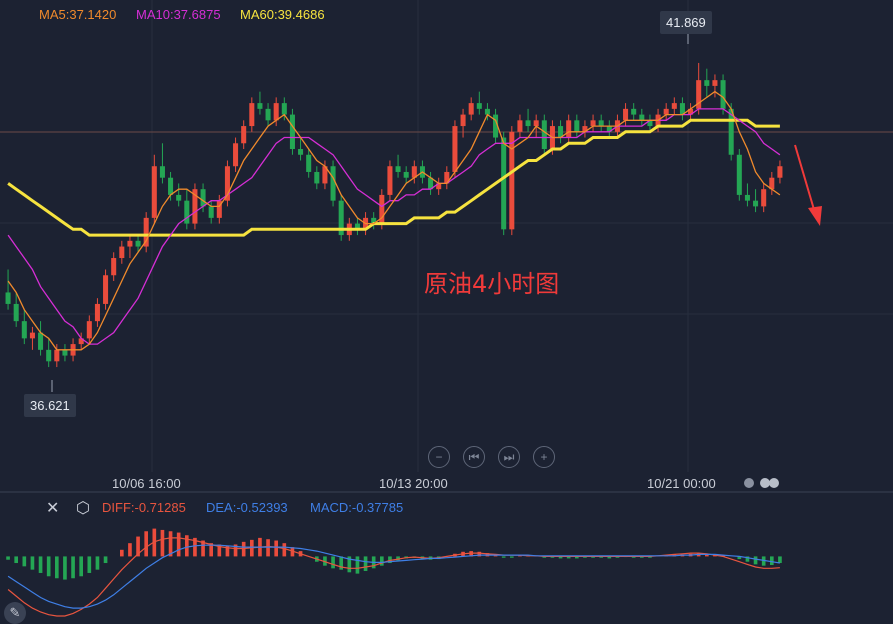  Describe the element at coordinates (282, 14) in the screenshot. I see `ma60-label: MA60:39.4686` at that location.